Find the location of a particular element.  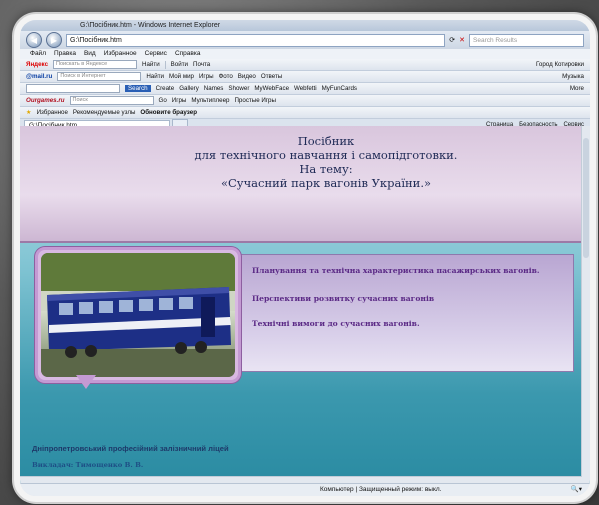

mail-answers: Ответы is located at coordinates (271, 76).